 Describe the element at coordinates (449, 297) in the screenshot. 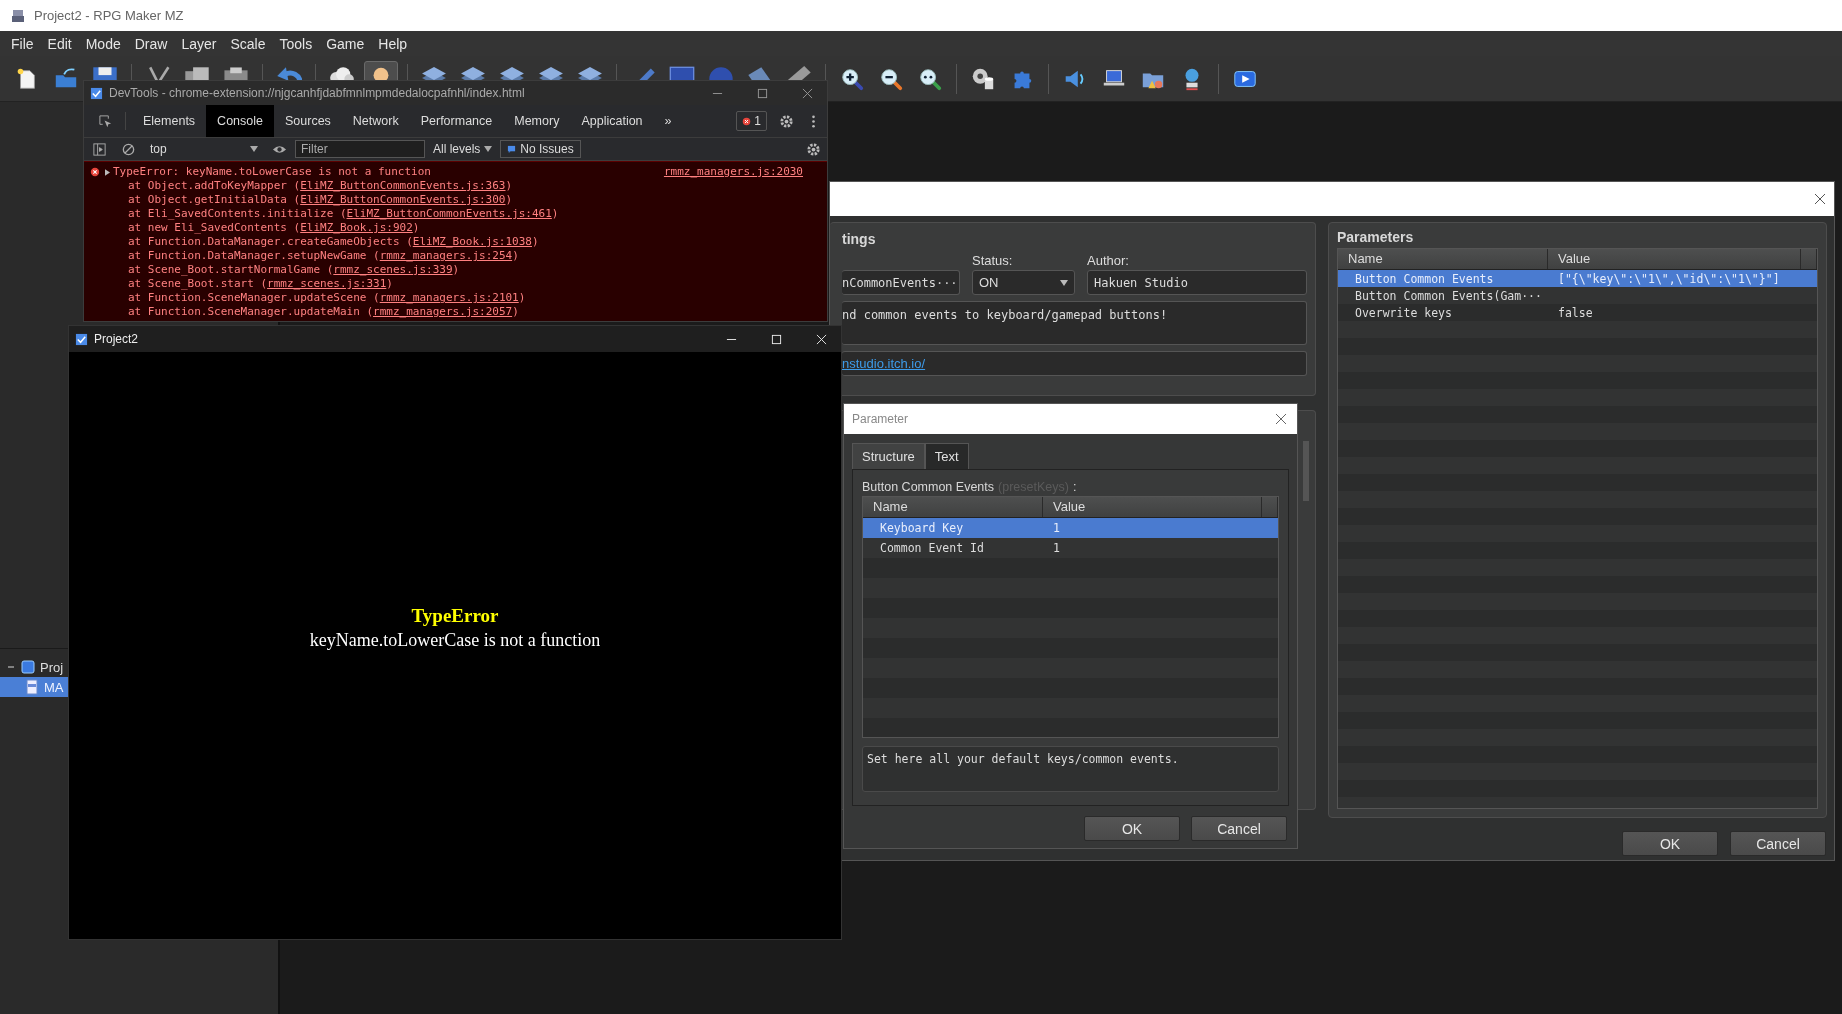

I see `source-link: rmmz_managers.js:2101` at that location.